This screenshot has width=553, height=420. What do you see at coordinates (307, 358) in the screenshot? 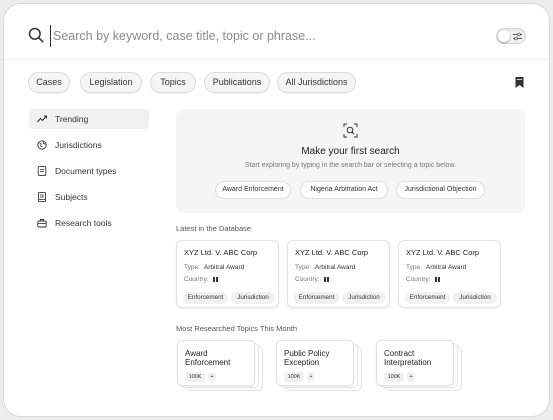
I see `topic-title: Public Policy Exception` at bounding box center [307, 358].